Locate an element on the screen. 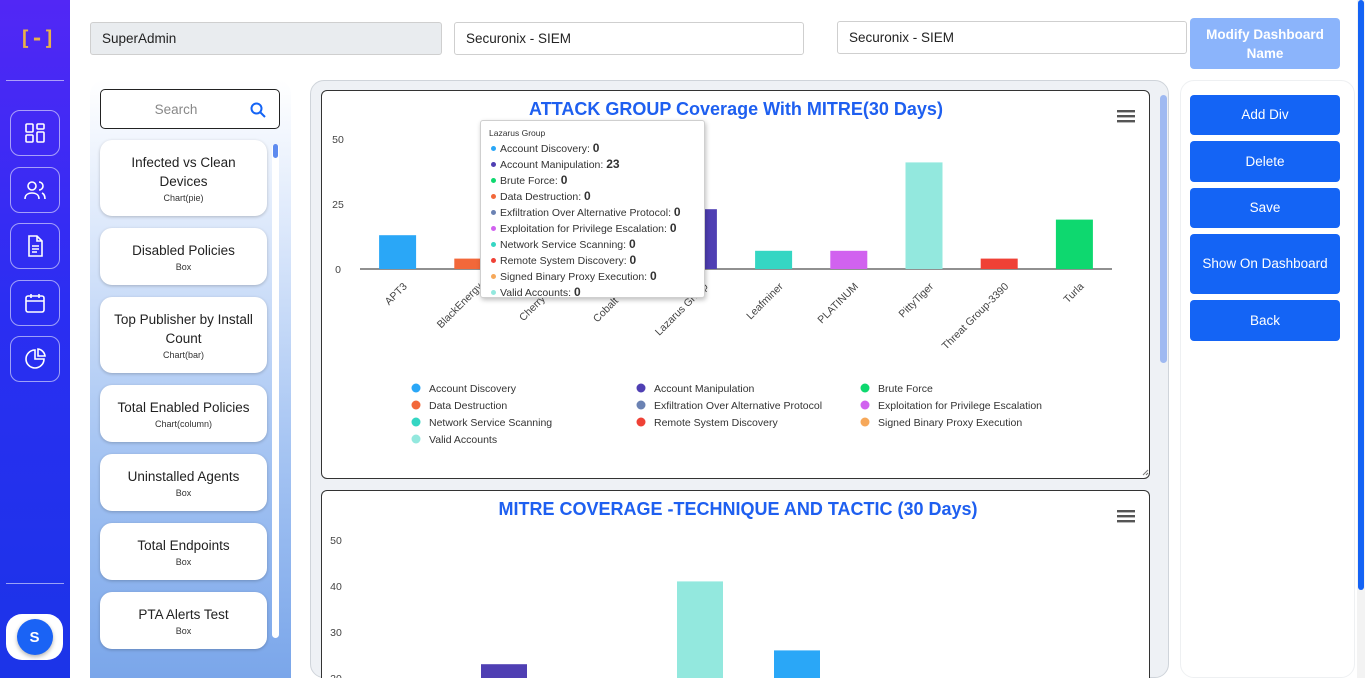 The width and height of the screenshot is (1365, 678). tooltip-row: Exploitation for Privilege Escalation: 0 is located at coordinates (592, 229).